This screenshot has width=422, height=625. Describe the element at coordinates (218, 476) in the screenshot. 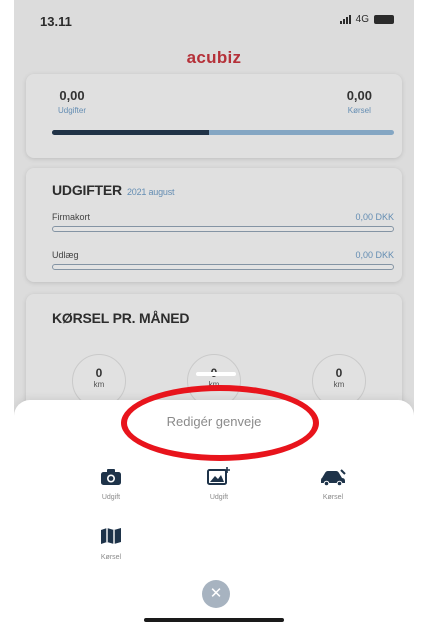

I see `image-add-icon` at that location.